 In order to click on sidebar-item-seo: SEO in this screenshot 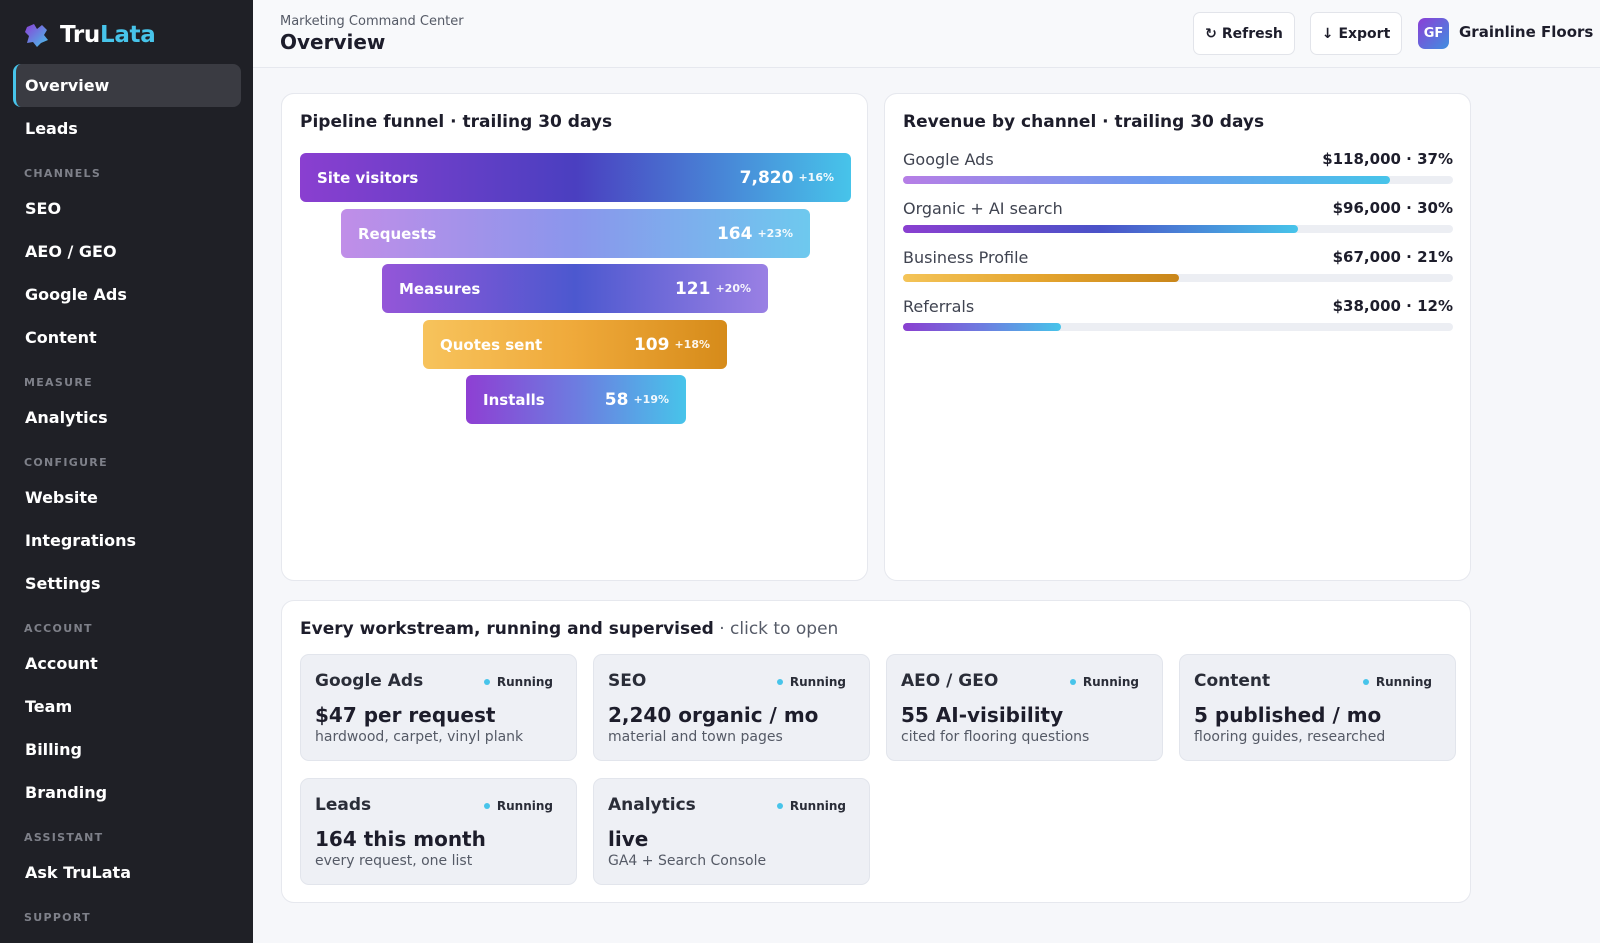, I will do `click(127, 208)`.